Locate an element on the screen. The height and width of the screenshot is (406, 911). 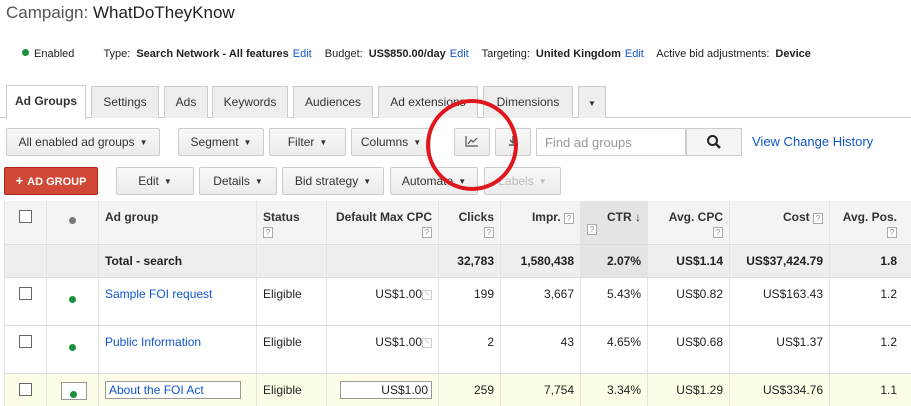
row-impr: 3,667 is located at coordinates (540, 301).